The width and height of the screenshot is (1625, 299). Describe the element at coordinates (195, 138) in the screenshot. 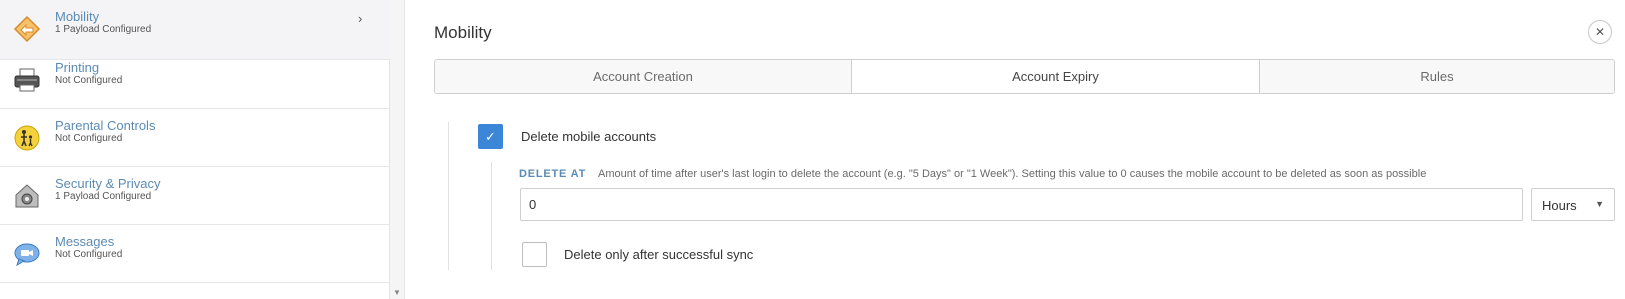

I see `sidebar-item-parental-controls: Parental Controls Not Configured` at that location.